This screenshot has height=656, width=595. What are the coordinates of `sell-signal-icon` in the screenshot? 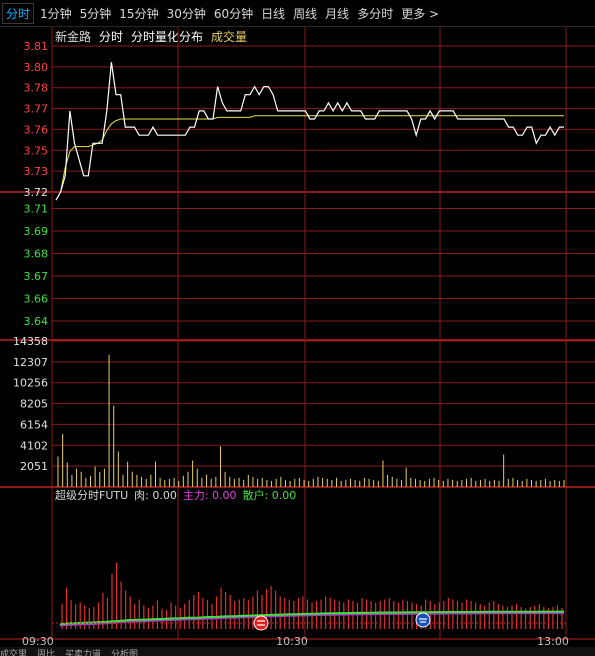 It's located at (423, 620).